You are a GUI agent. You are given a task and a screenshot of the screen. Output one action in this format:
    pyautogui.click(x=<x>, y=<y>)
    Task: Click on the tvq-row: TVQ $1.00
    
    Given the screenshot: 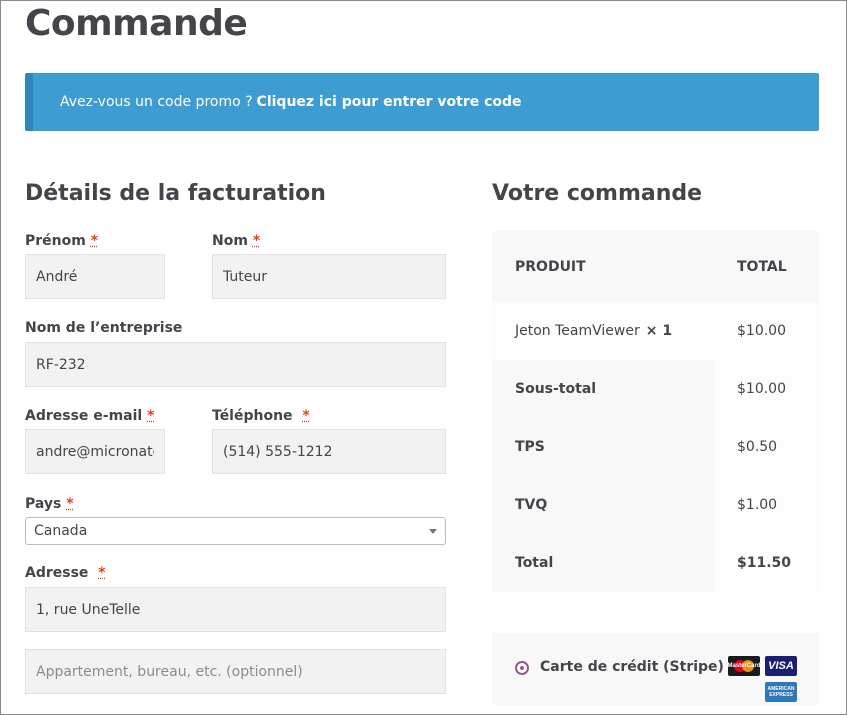 What is the action you would take?
    pyautogui.click(x=655, y=505)
    